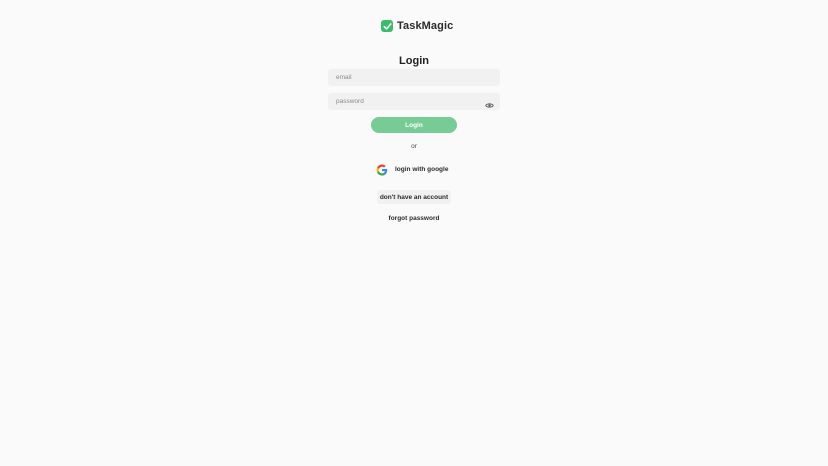 This screenshot has height=466, width=828. I want to click on google-login-button: login with google, so click(413, 169).